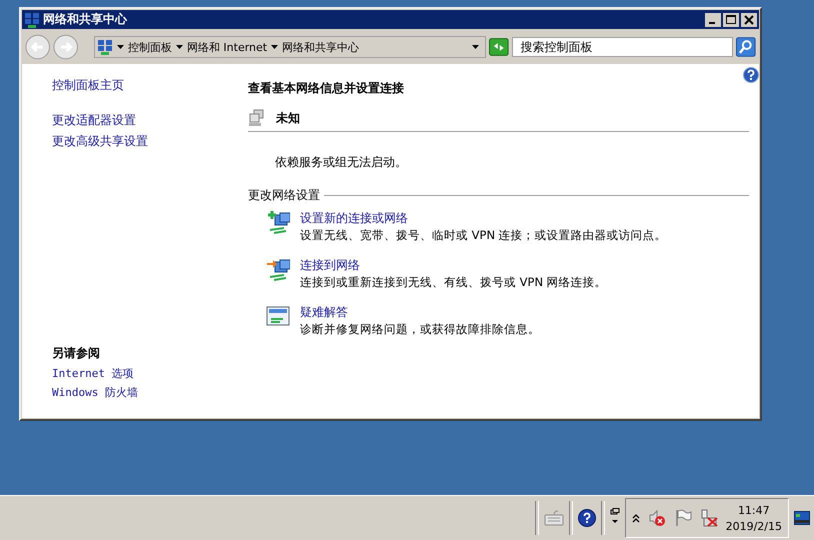 The width and height of the screenshot is (814, 540). What do you see at coordinates (85, 19) in the screenshot?
I see `window-title: 网络和共享中心` at bounding box center [85, 19].